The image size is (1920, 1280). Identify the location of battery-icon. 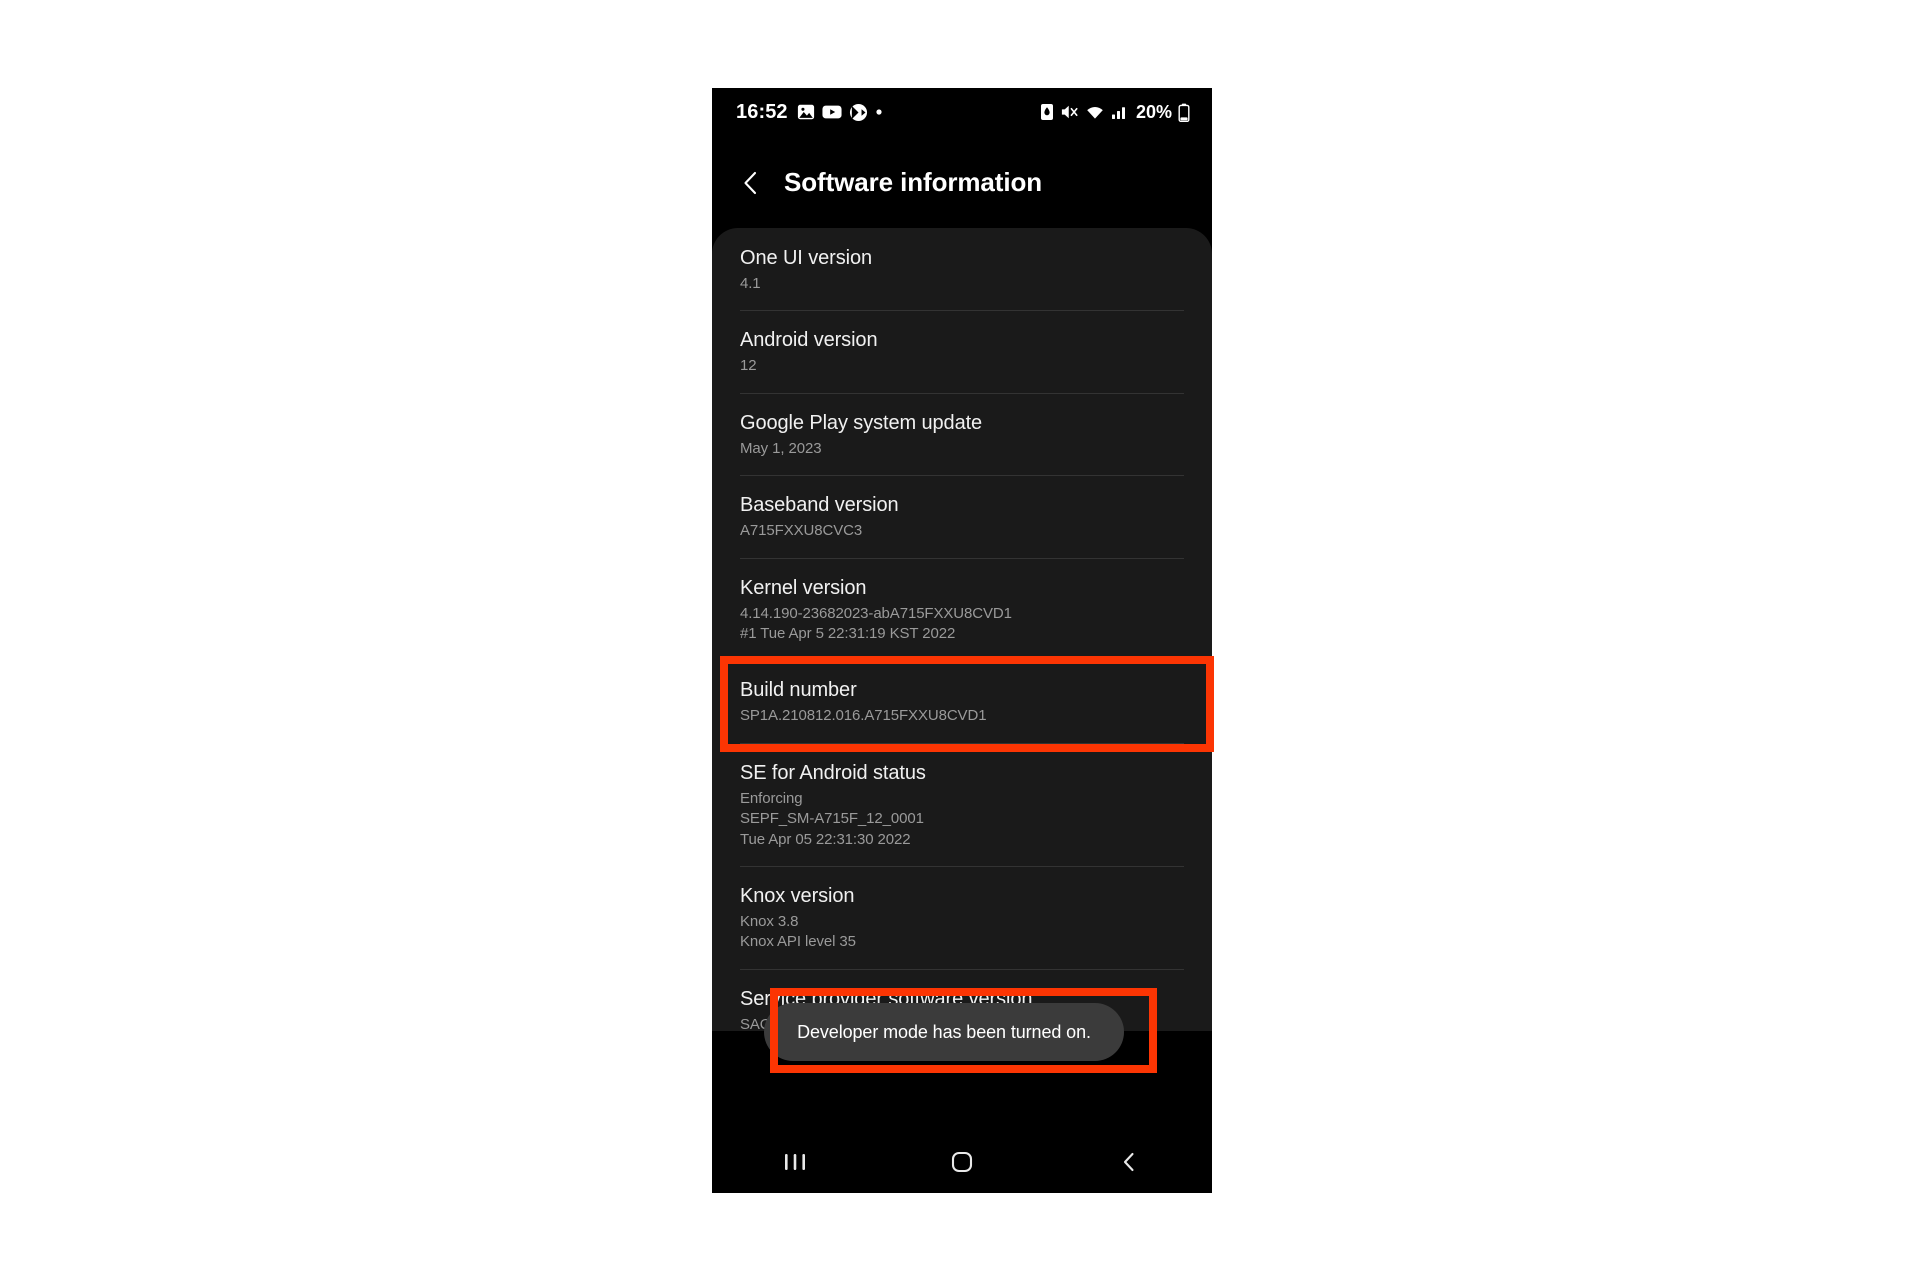
(1184, 112).